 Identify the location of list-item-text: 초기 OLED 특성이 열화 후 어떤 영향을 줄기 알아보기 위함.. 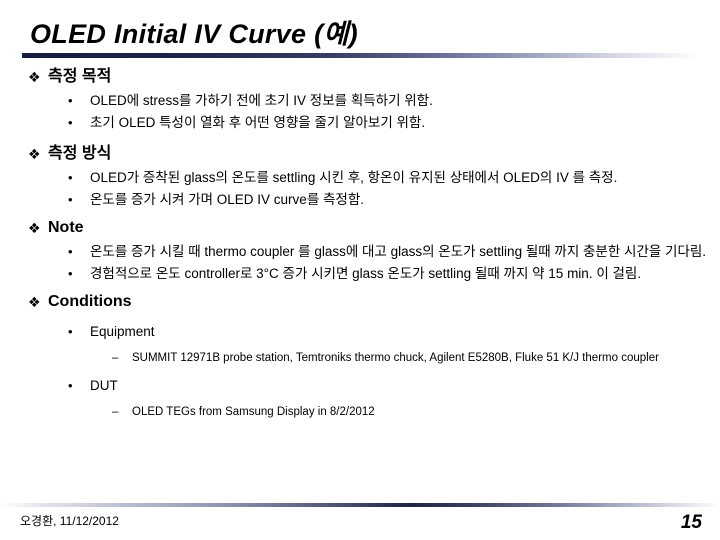
(258, 122).